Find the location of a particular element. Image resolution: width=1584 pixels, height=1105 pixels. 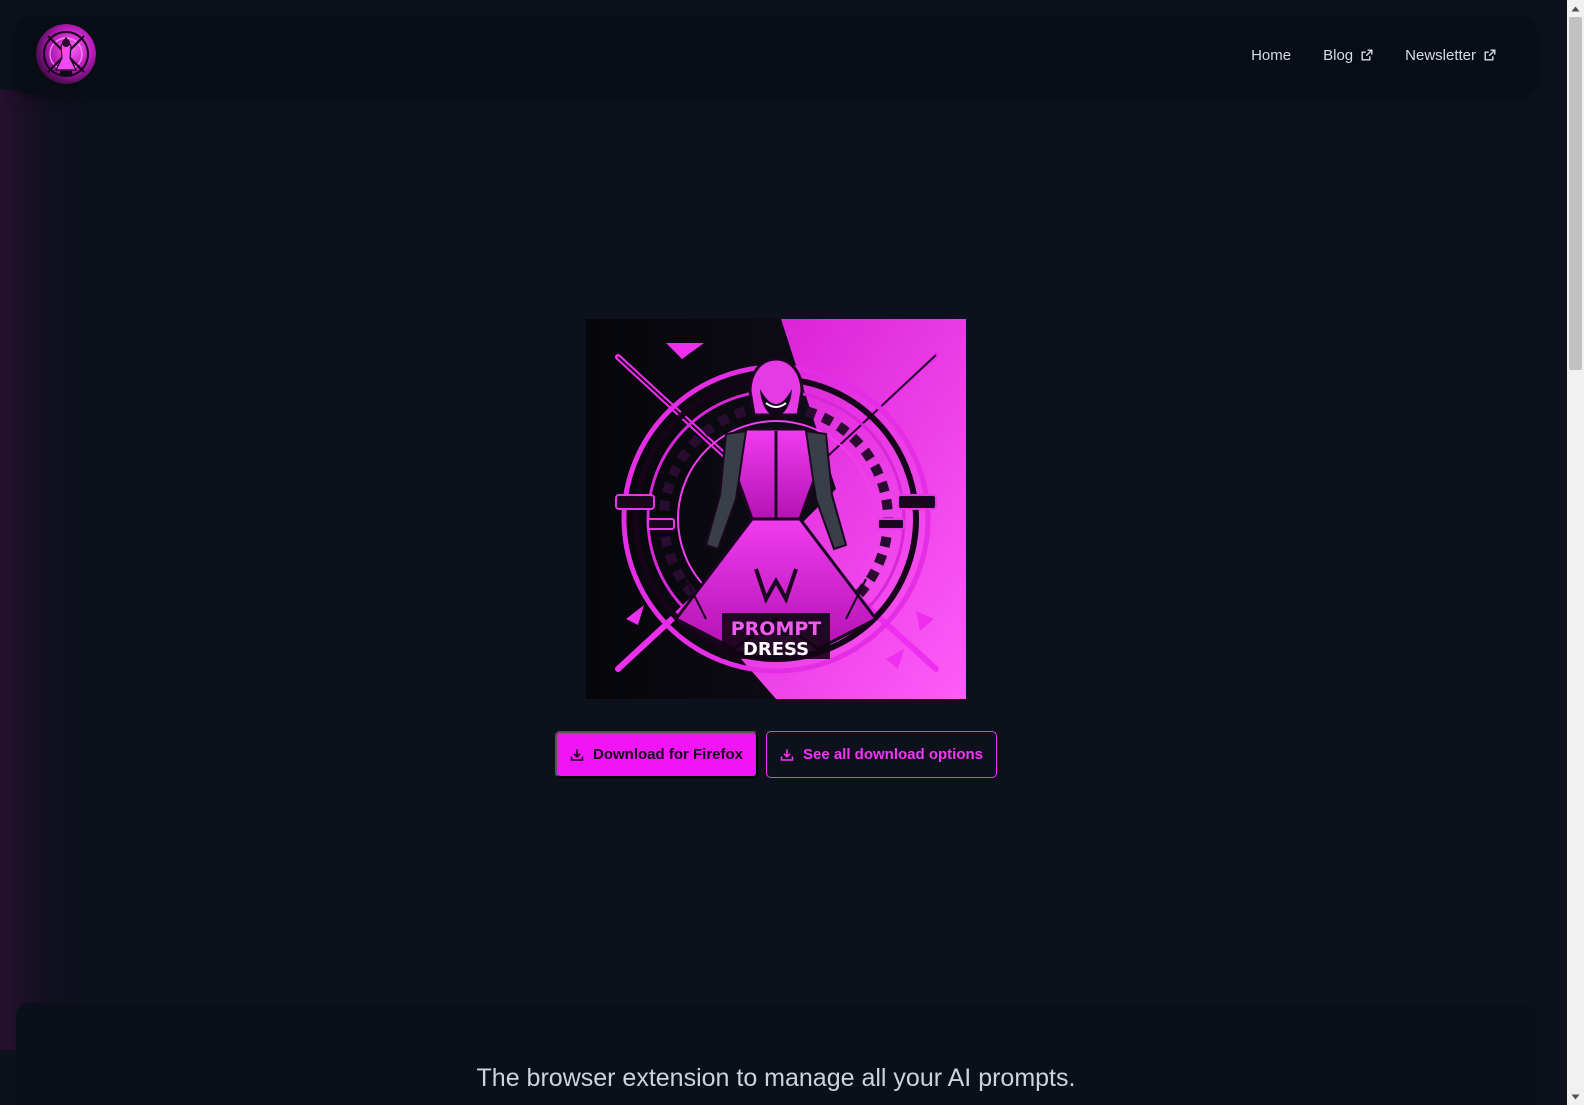

download-firefox-button: Download for Firefox is located at coordinates (656, 754).